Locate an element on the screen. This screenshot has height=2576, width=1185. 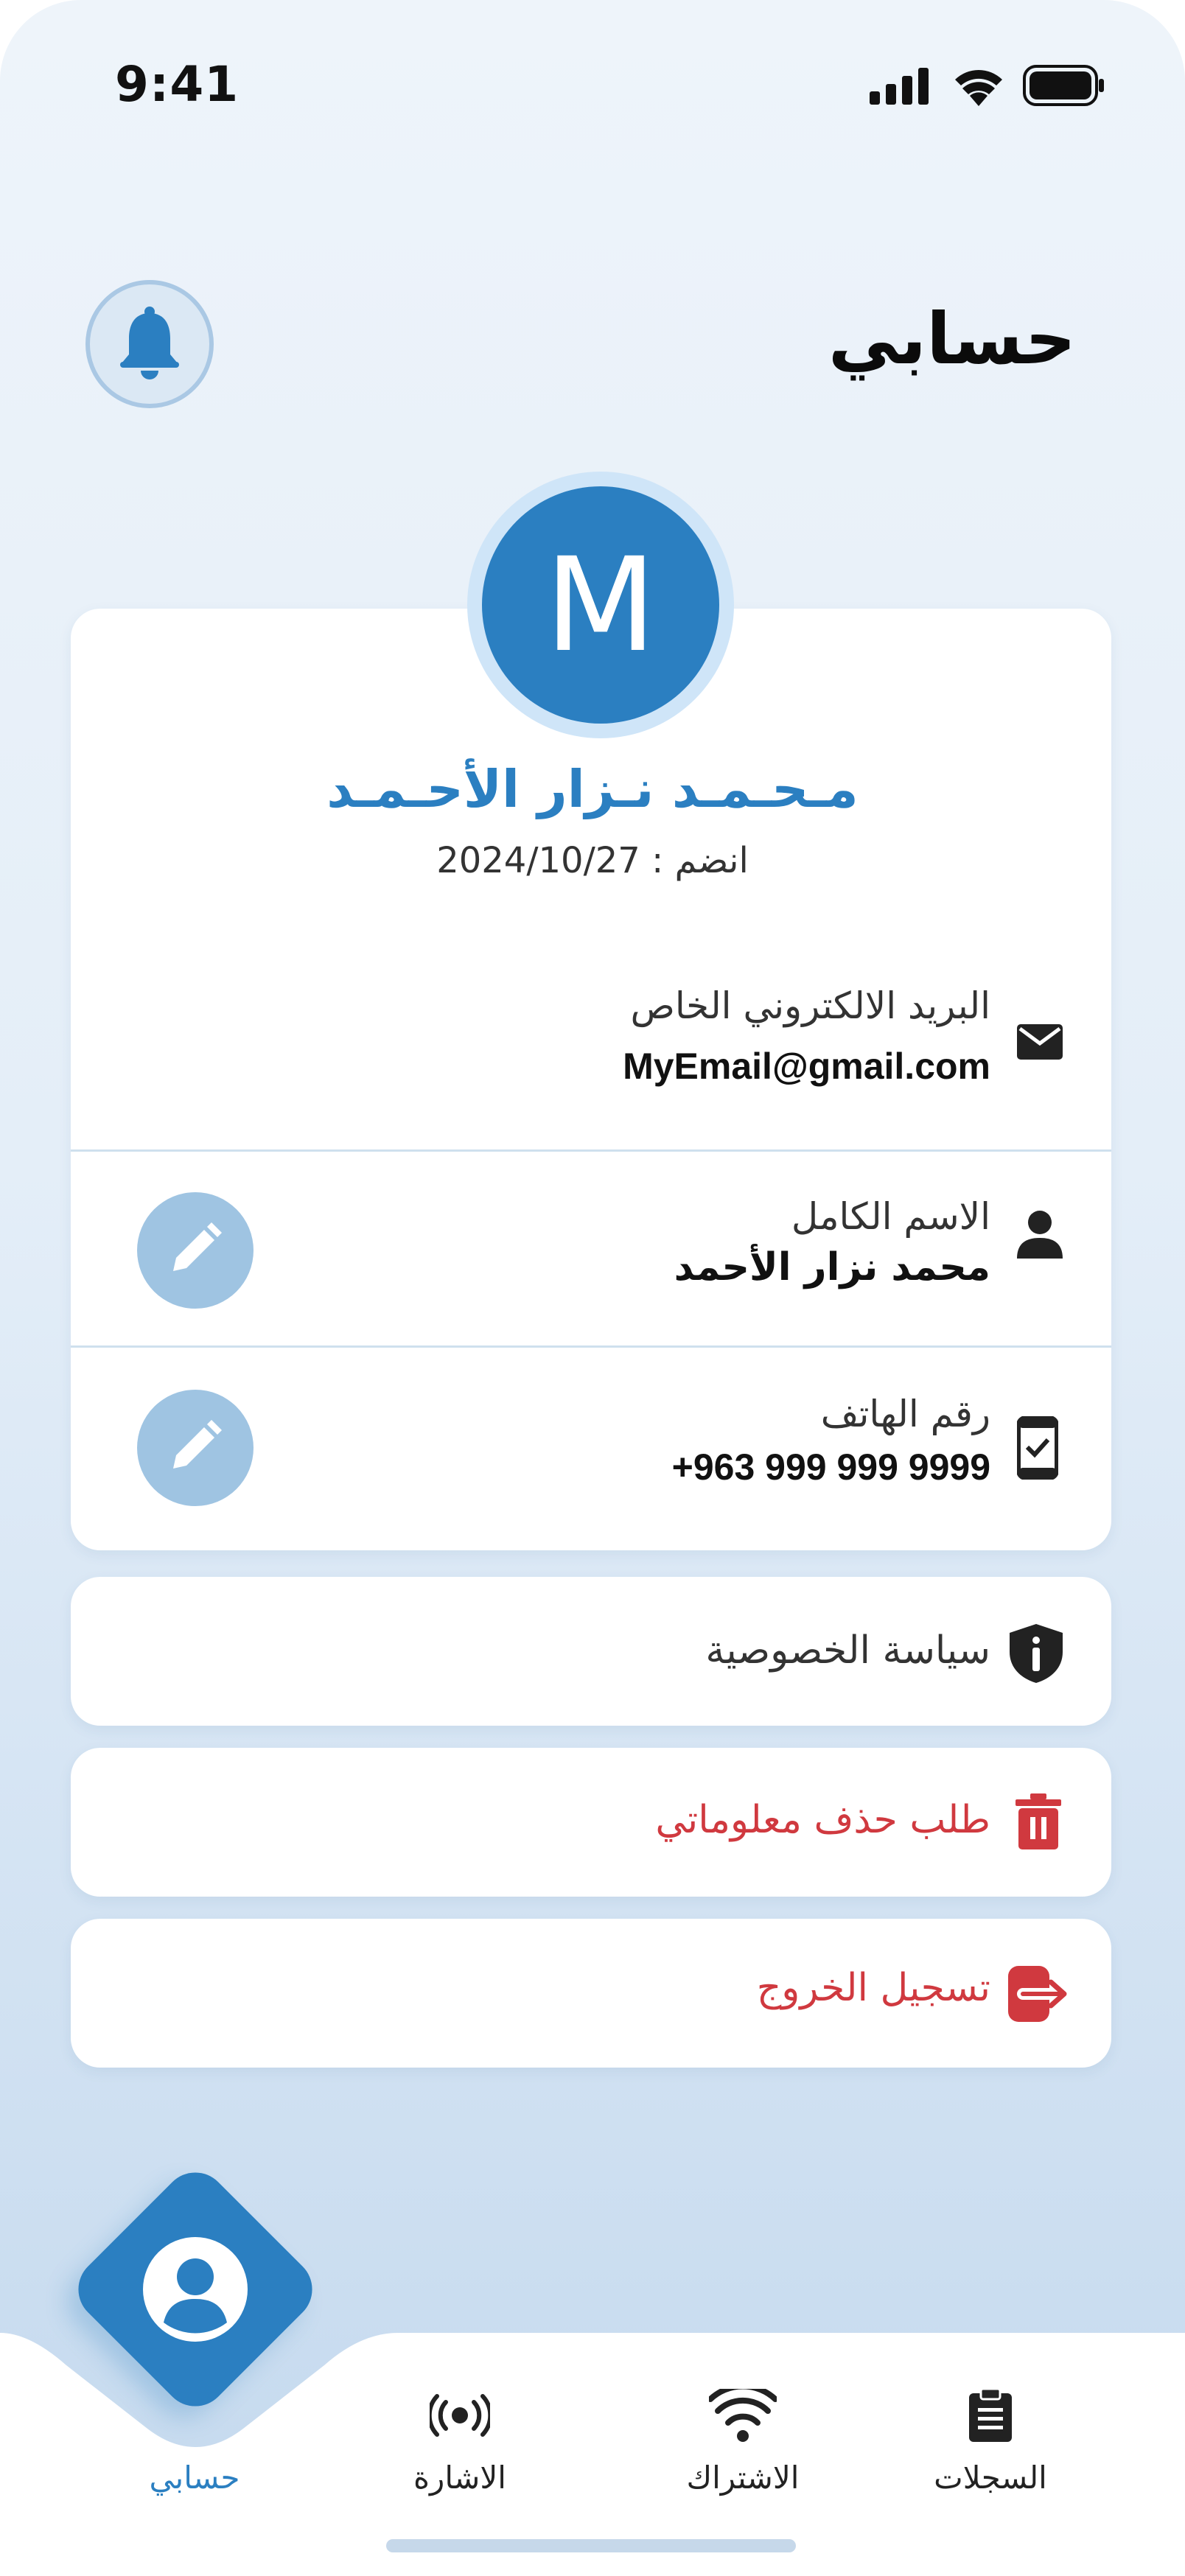
logout-label: تسجيل الخروج is located at coordinates (873, 1988).